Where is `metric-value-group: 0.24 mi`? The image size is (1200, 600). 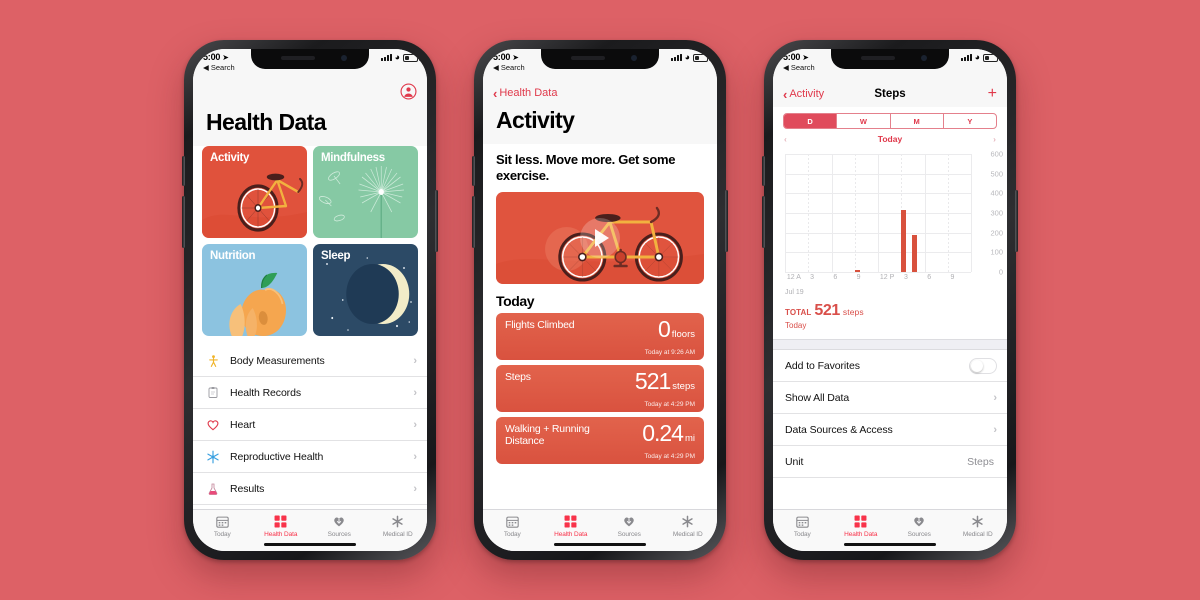 metric-value-group: 0.24 mi is located at coordinates (668, 433).